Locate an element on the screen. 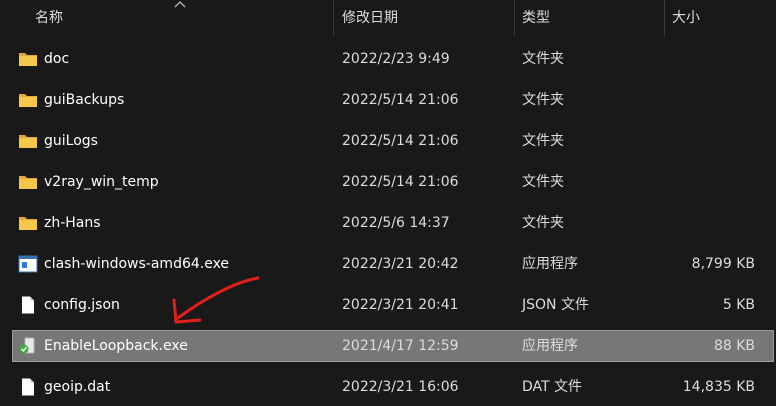 The image size is (776, 406). file-row: guiLogs 2022/5/14 21:06 文件夹 is located at coordinates (388, 141).